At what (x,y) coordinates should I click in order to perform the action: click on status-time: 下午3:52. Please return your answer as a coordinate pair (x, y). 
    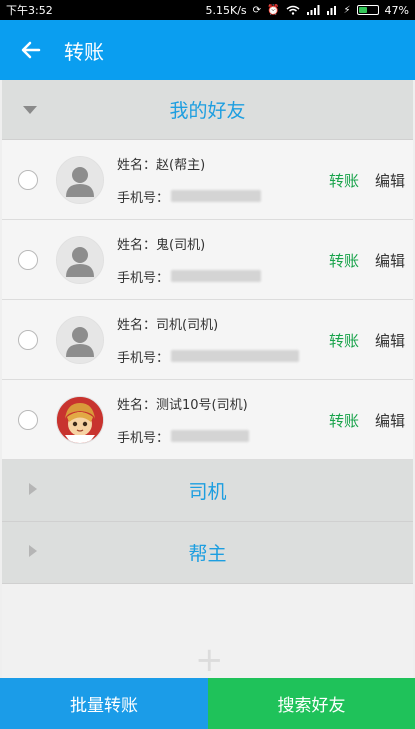
    Looking at the image, I should click on (29, 10).